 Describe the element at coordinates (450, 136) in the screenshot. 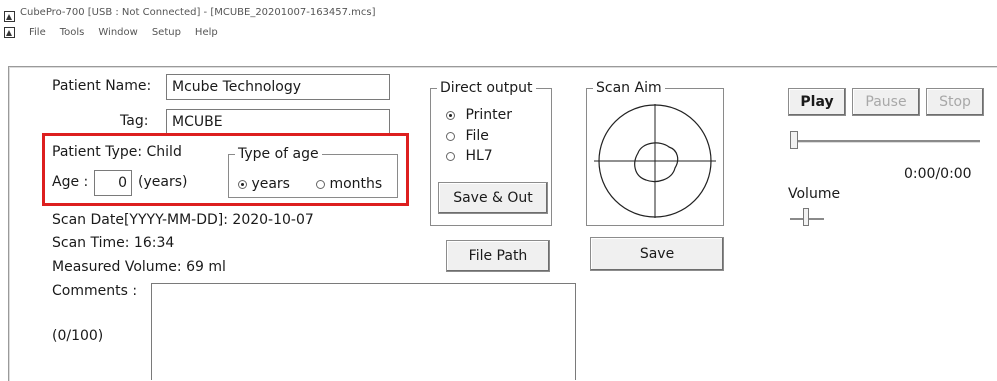

I see `radio-file` at that location.